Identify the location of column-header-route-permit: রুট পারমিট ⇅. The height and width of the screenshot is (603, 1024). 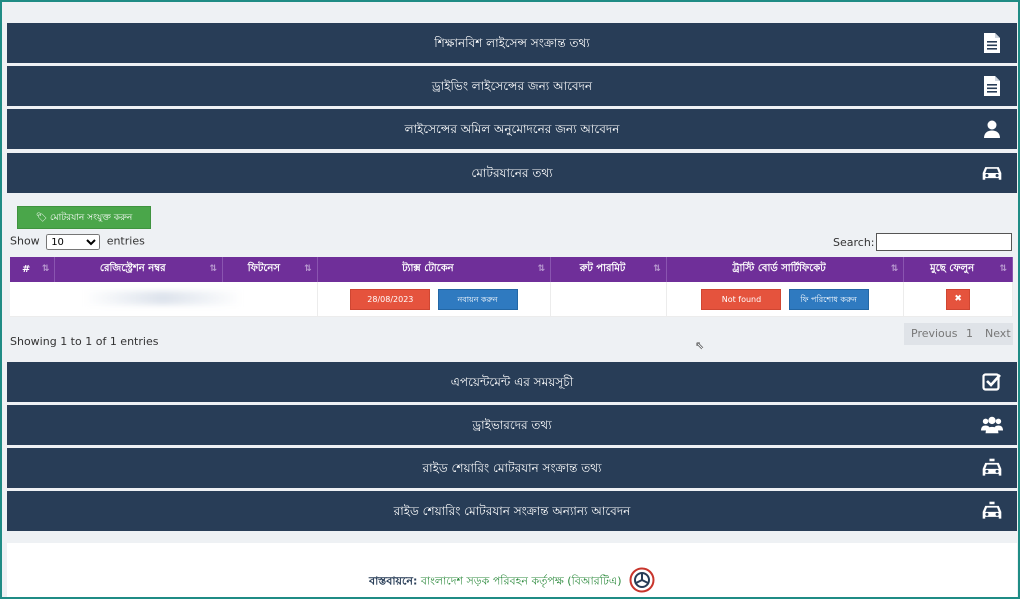
(608, 269).